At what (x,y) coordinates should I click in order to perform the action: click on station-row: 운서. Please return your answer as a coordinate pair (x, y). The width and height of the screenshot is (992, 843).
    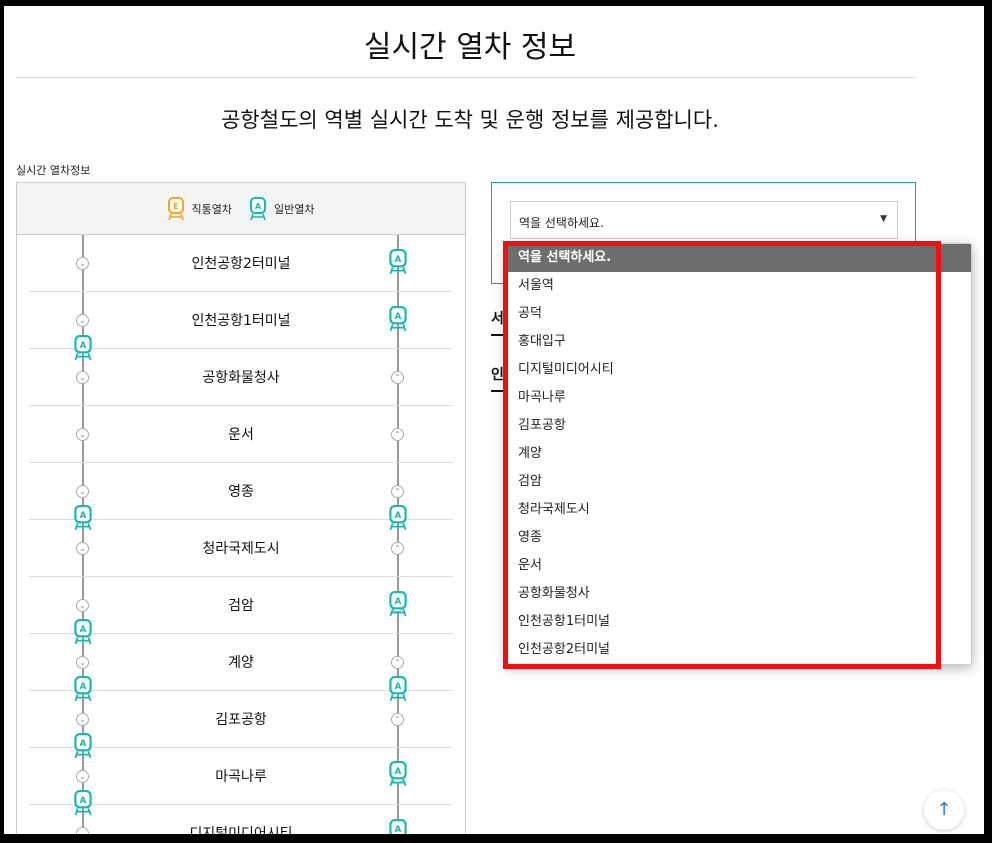
    Looking at the image, I should click on (241, 434).